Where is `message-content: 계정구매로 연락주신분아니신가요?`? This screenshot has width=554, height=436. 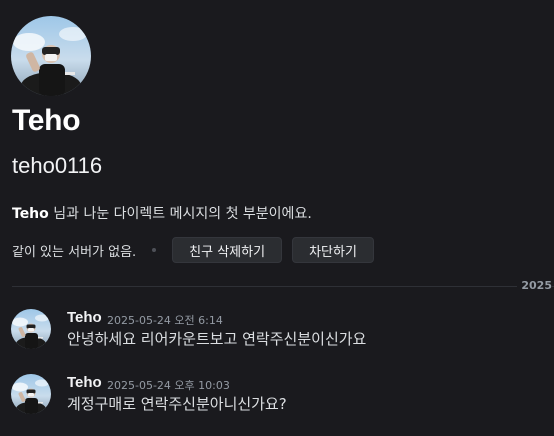
message-content: 계정구매로 연락주신분아니신가요? is located at coordinates (177, 404).